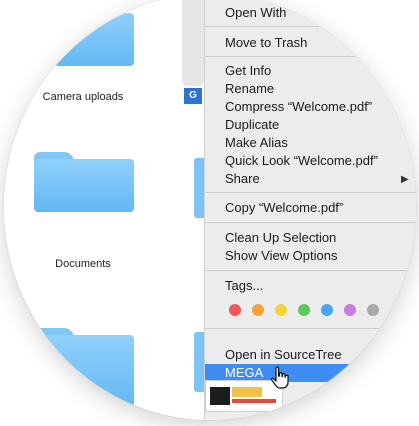 The height and width of the screenshot is (426, 419). What do you see at coordinates (83, 97) in the screenshot?
I see `folder-label: Camera uploads` at bounding box center [83, 97].